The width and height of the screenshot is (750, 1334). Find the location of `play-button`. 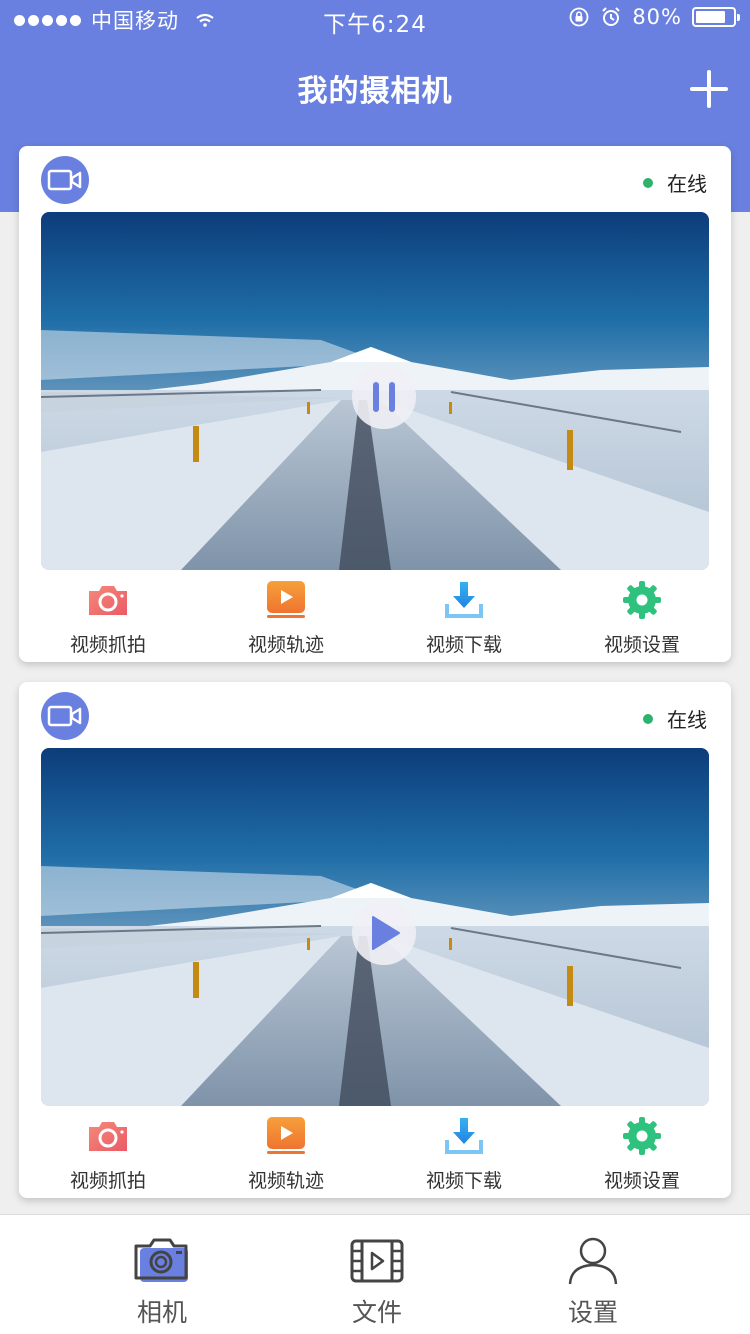

play-button is located at coordinates (384, 933).